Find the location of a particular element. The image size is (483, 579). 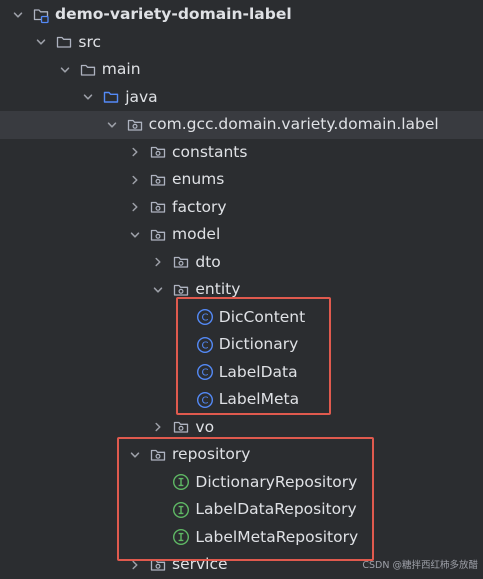

tree-item-dictionary: C Dictionary is located at coordinates (241, 345).